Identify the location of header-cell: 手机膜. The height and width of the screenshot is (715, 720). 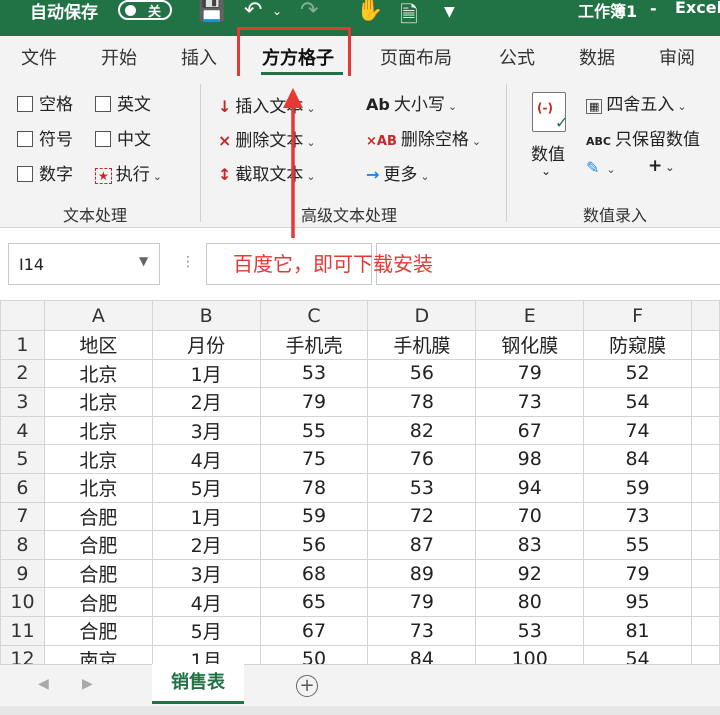
(422, 345).